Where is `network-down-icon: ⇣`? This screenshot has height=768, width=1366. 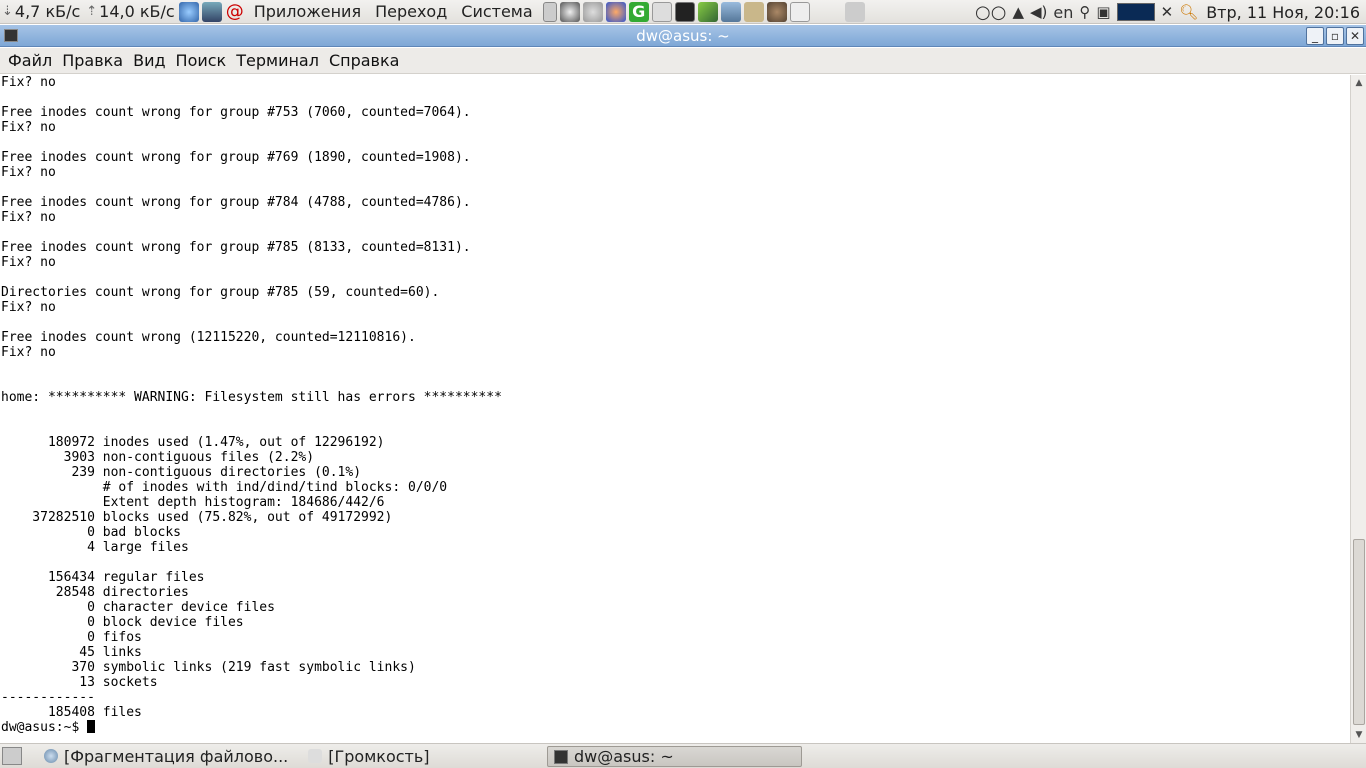 network-down-icon: ⇣ is located at coordinates (7, 11).